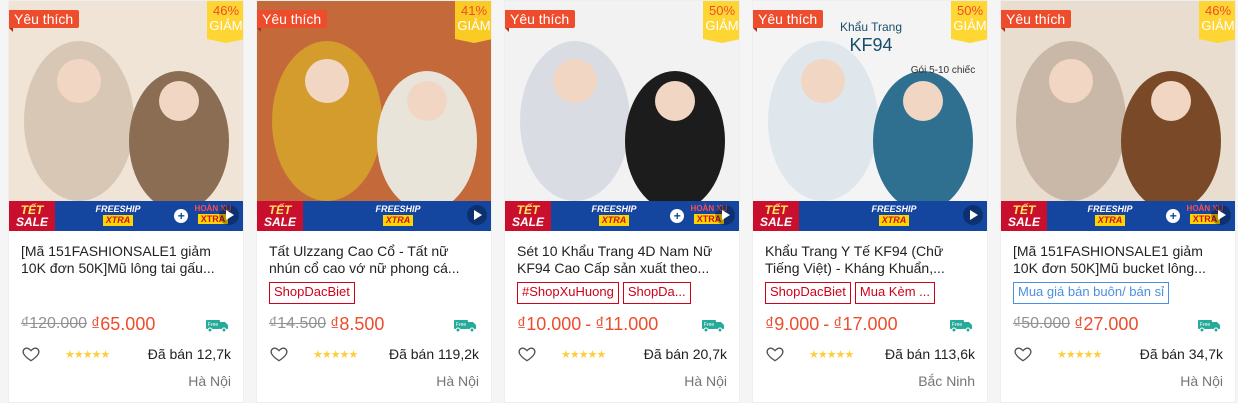 The height and width of the screenshot is (403, 1238). Describe the element at coordinates (549, 323) in the screenshot. I see `sale-price: ₫10.000` at that location.